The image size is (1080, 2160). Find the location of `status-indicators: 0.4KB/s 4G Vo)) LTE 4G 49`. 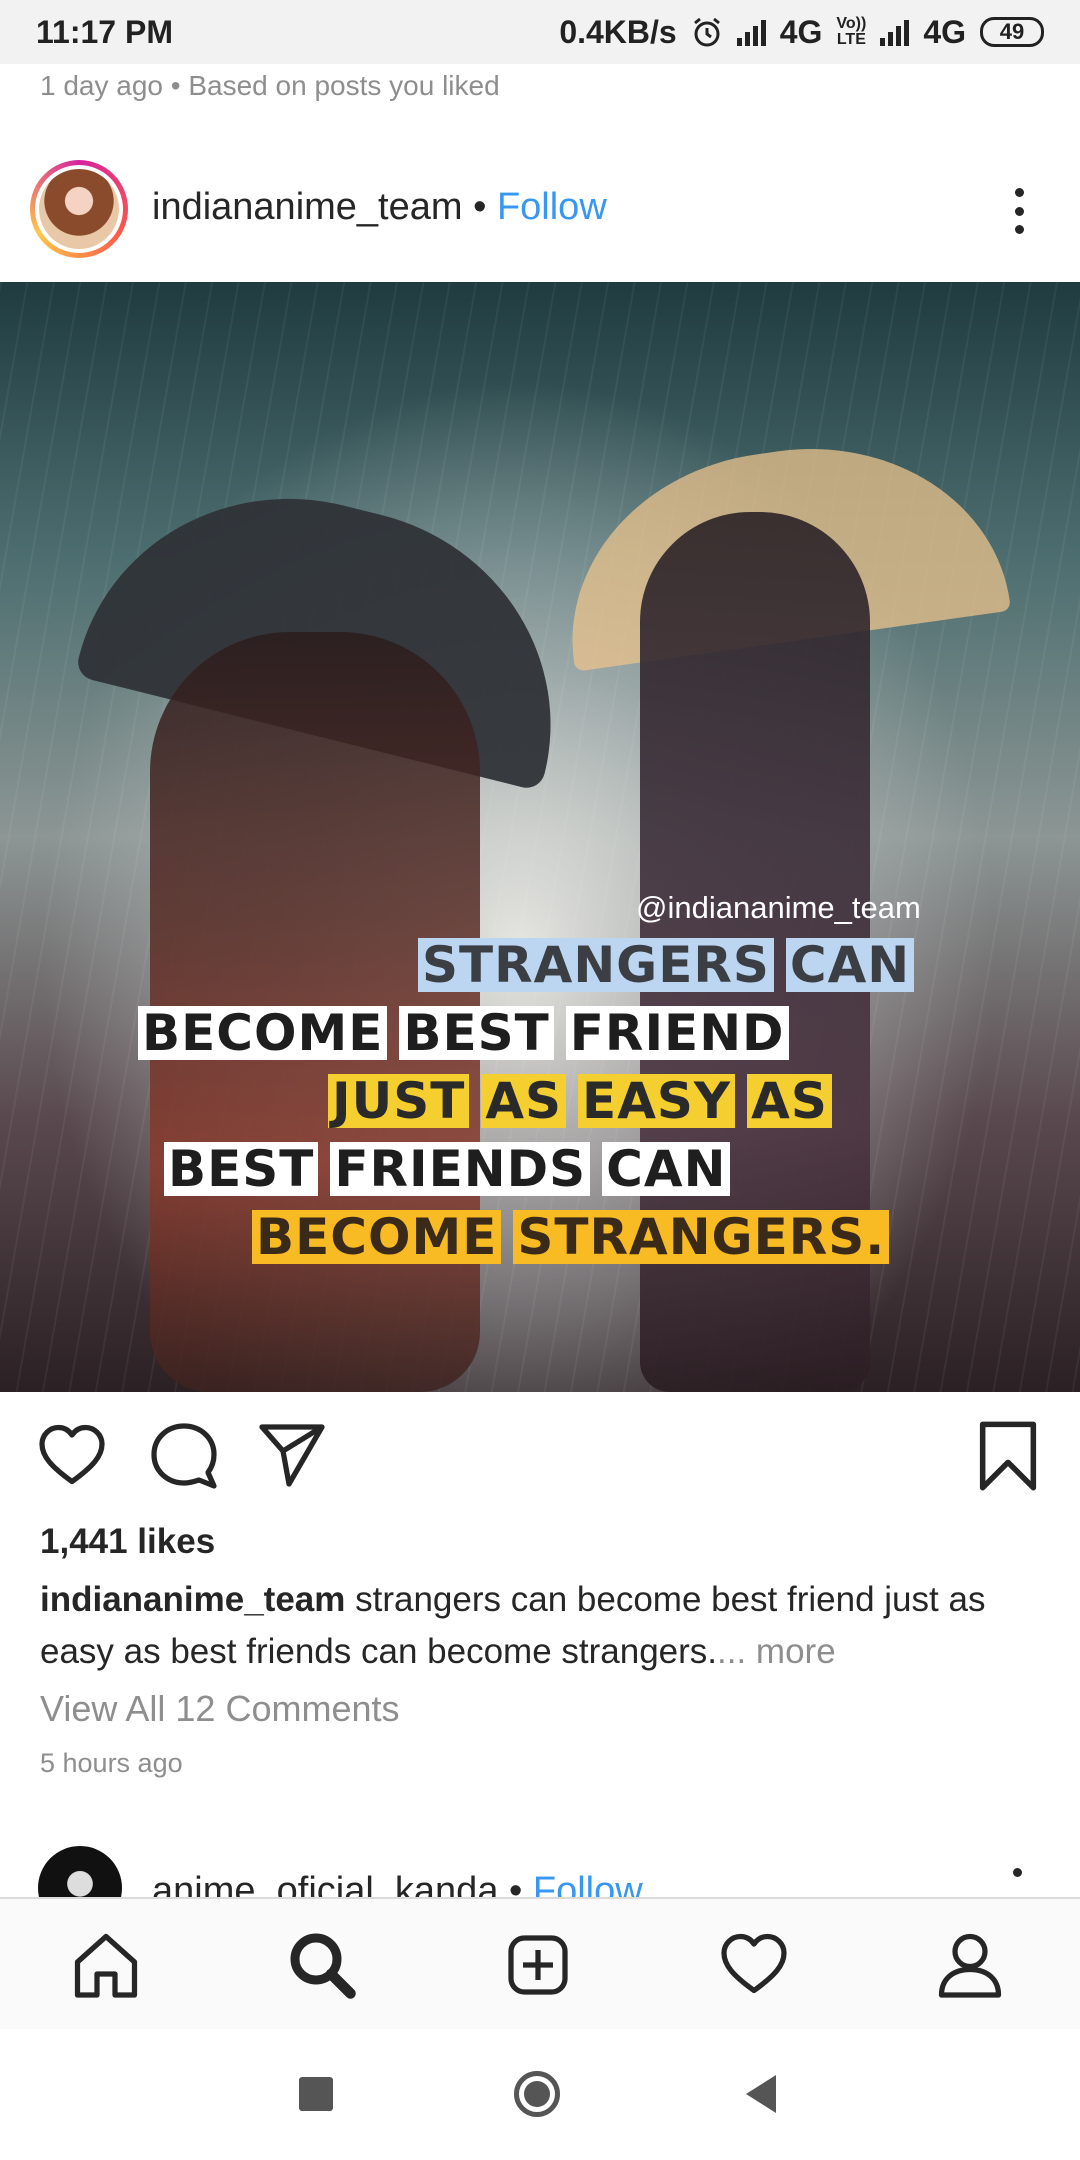

status-indicators: 0.4KB/s 4G Vo)) LTE 4G 49 is located at coordinates (801, 32).